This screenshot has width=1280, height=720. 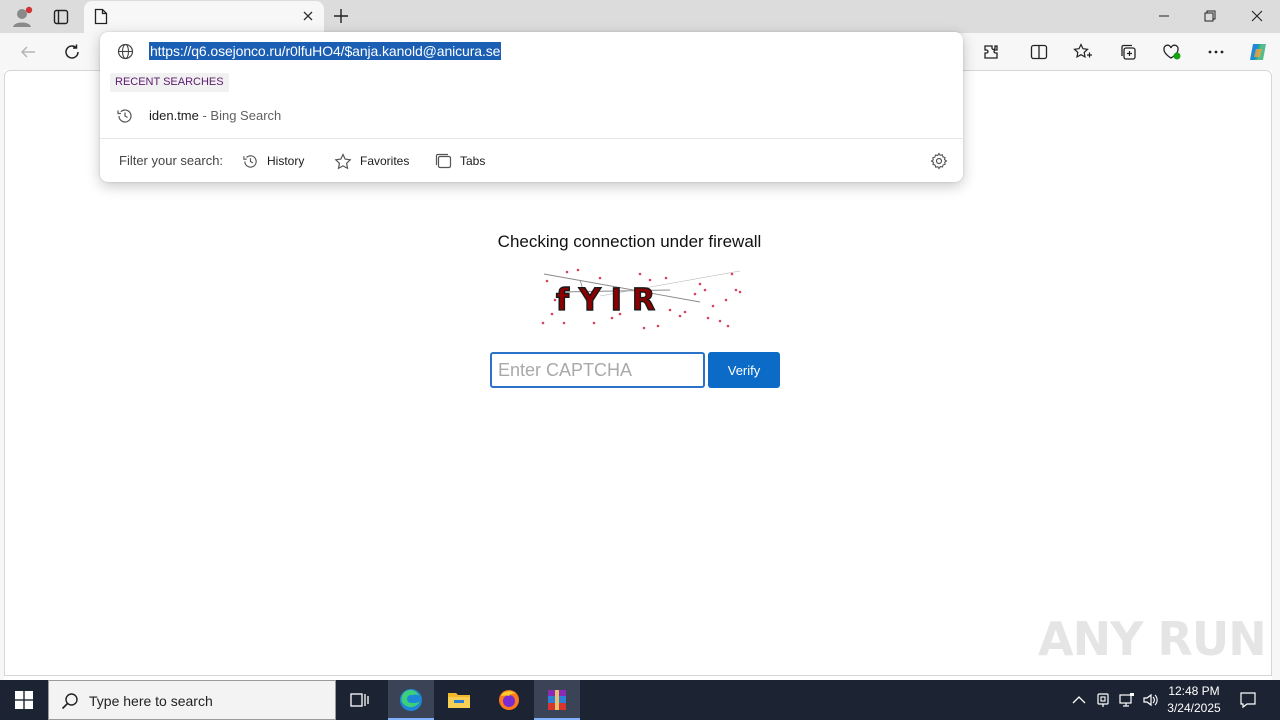 I want to click on watermark-logo: ANY RUN, so click(x=1152, y=639).